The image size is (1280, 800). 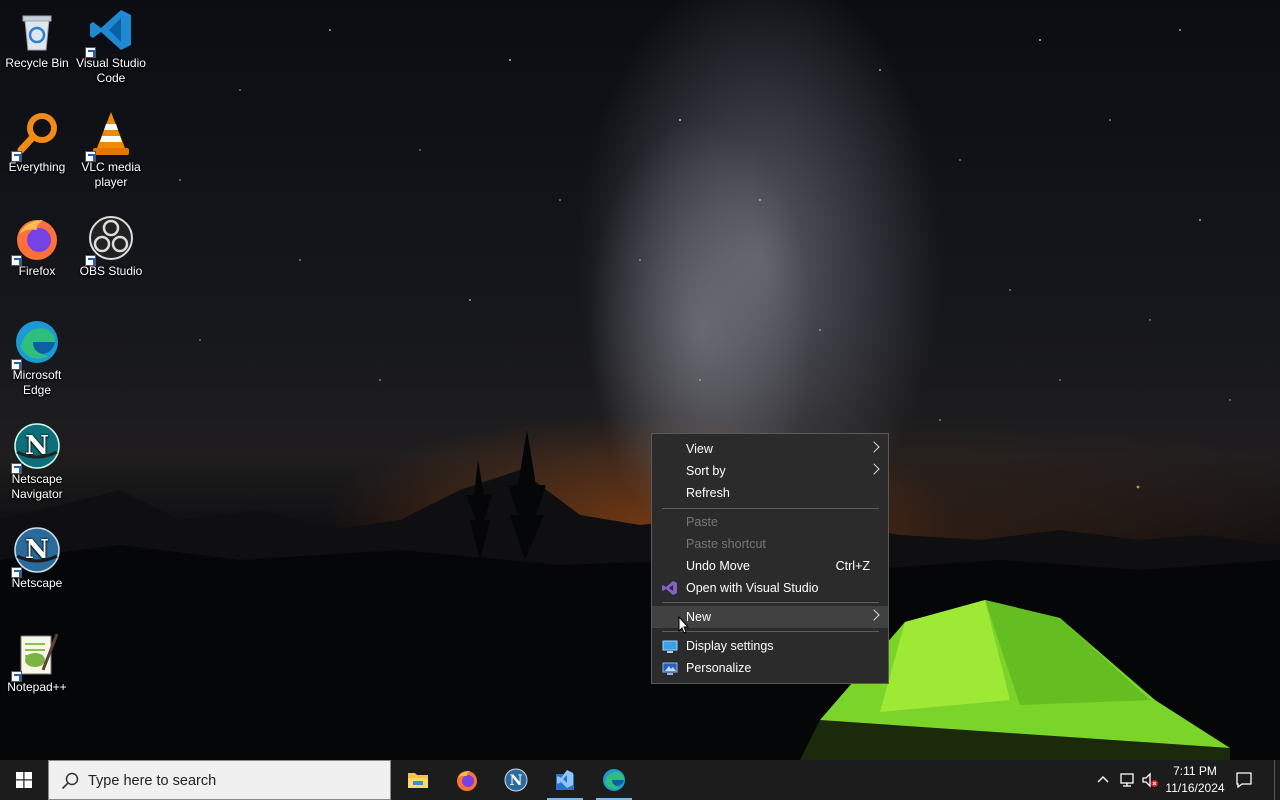 What do you see at coordinates (670, 588) in the screenshot?
I see `visual-studio-icon` at bounding box center [670, 588].